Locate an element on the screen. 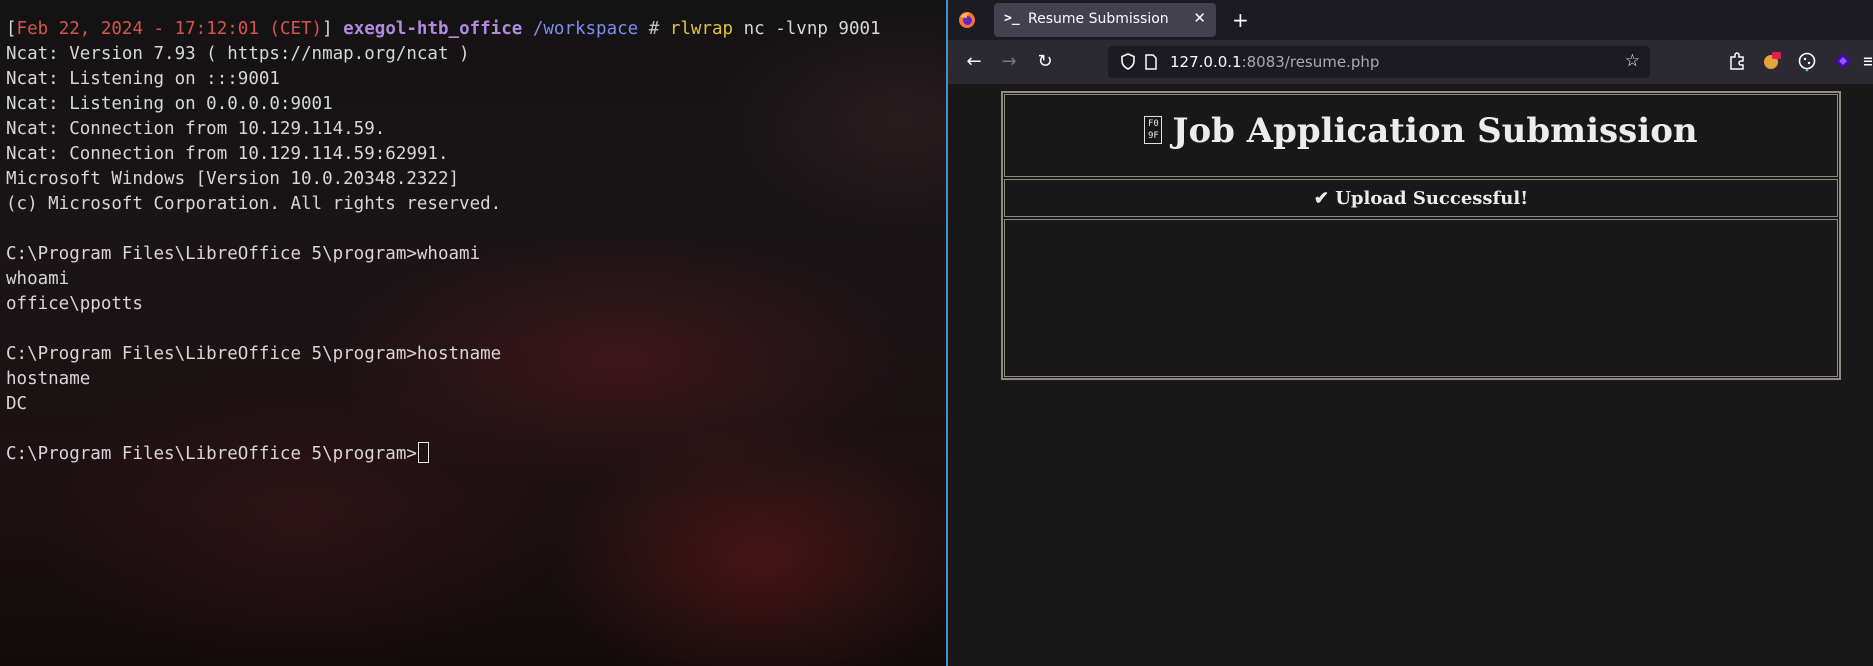  terminal-line: hostname is located at coordinates (48, 379).